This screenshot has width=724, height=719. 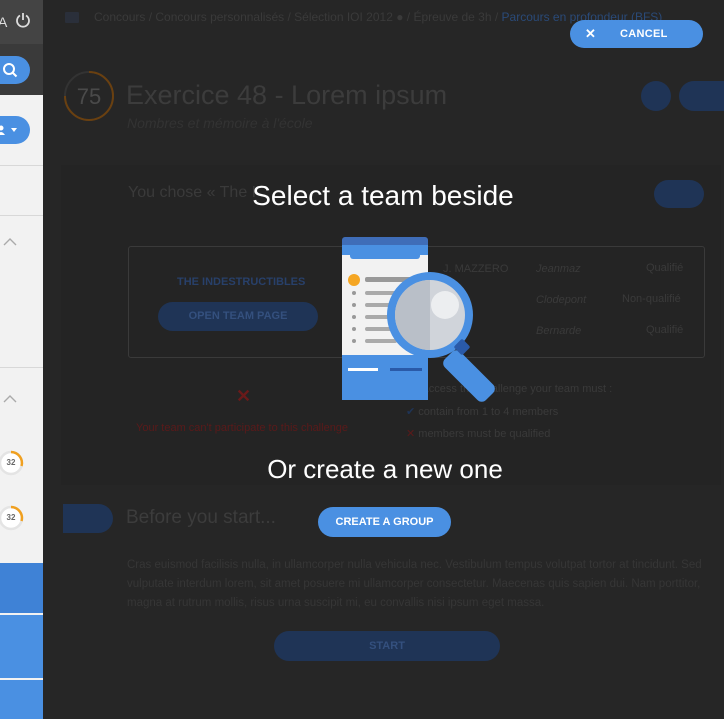 What do you see at coordinates (220, 123) in the screenshot?
I see `page-subtitle: Nombres et mémoire à l'école` at bounding box center [220, 123].